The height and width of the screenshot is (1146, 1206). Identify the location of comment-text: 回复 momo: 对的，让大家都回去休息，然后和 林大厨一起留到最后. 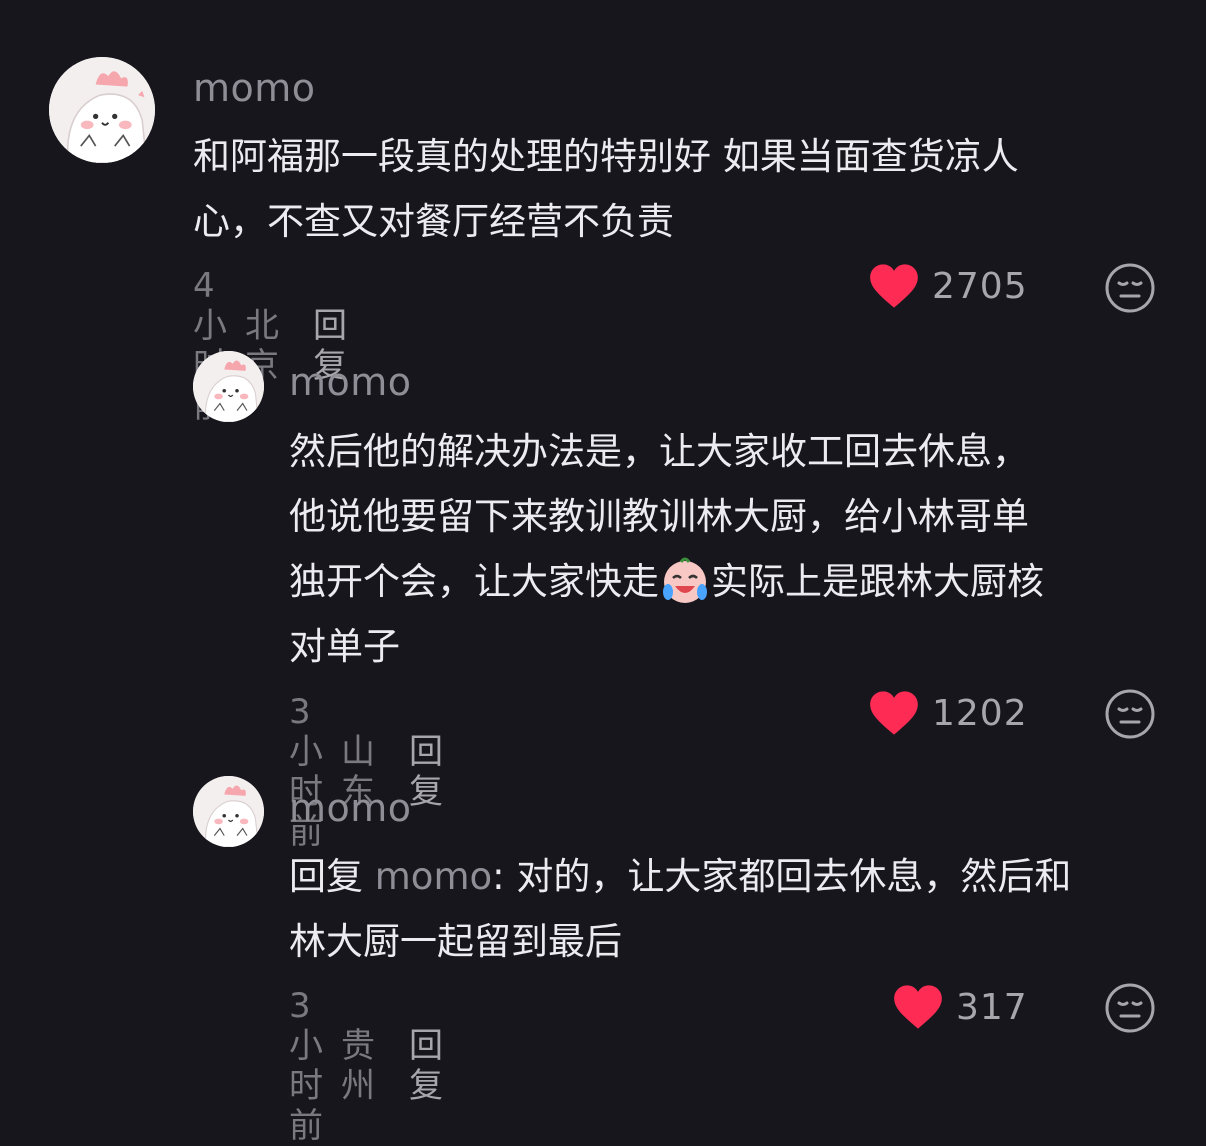
(729, 909).